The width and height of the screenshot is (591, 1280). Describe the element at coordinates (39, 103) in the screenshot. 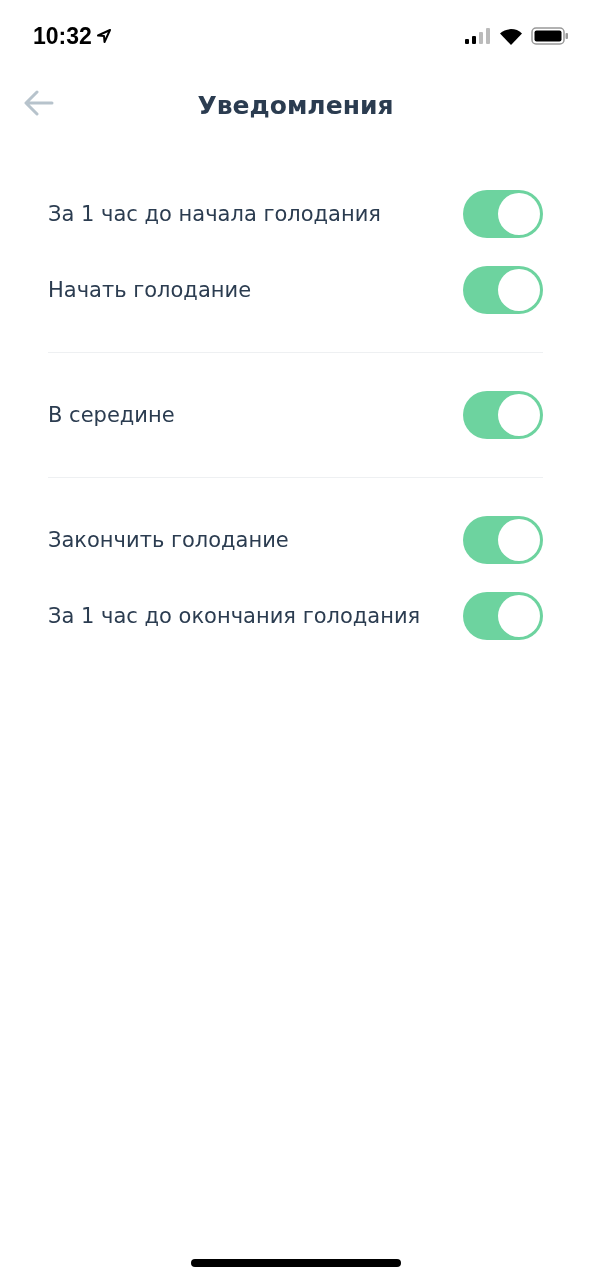

I see `back-button` at that location.